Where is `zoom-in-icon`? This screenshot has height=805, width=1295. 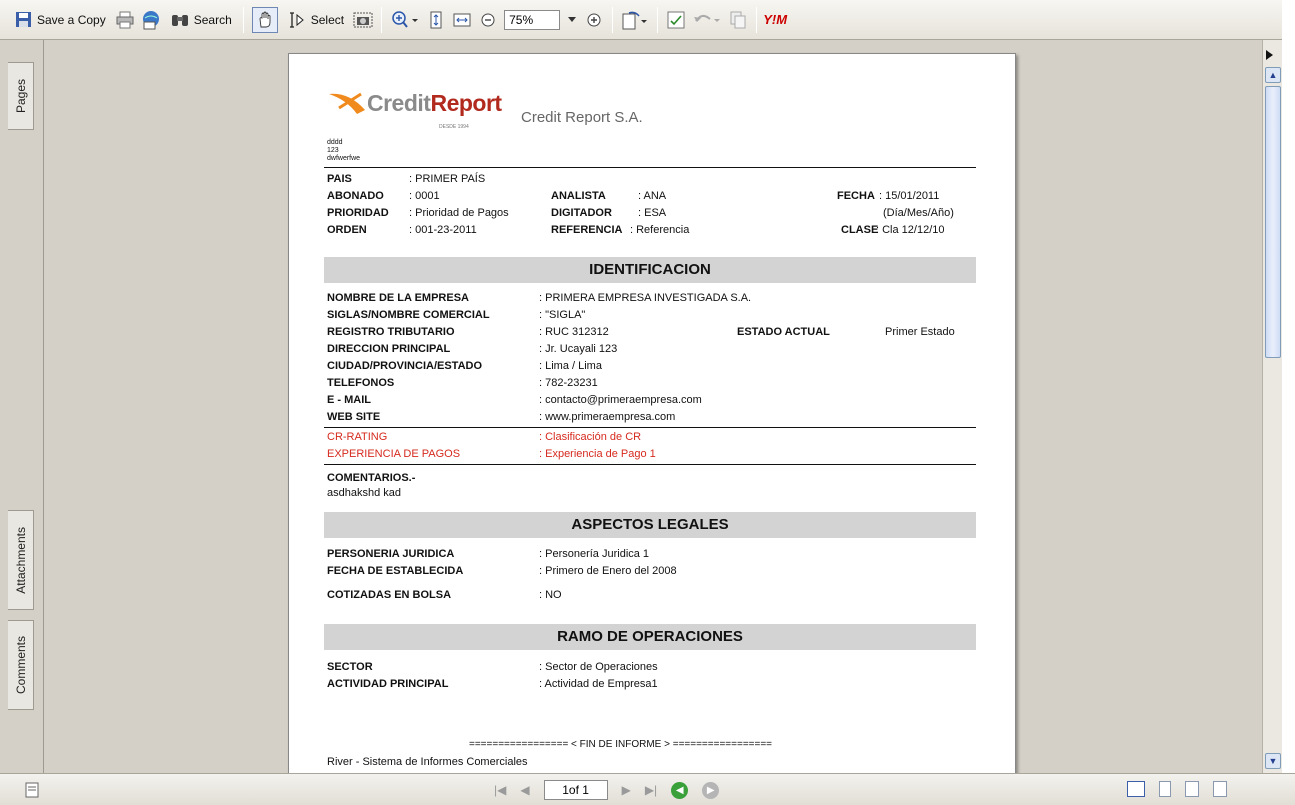
zoom-in-icon is located at coordinates (594, 20).